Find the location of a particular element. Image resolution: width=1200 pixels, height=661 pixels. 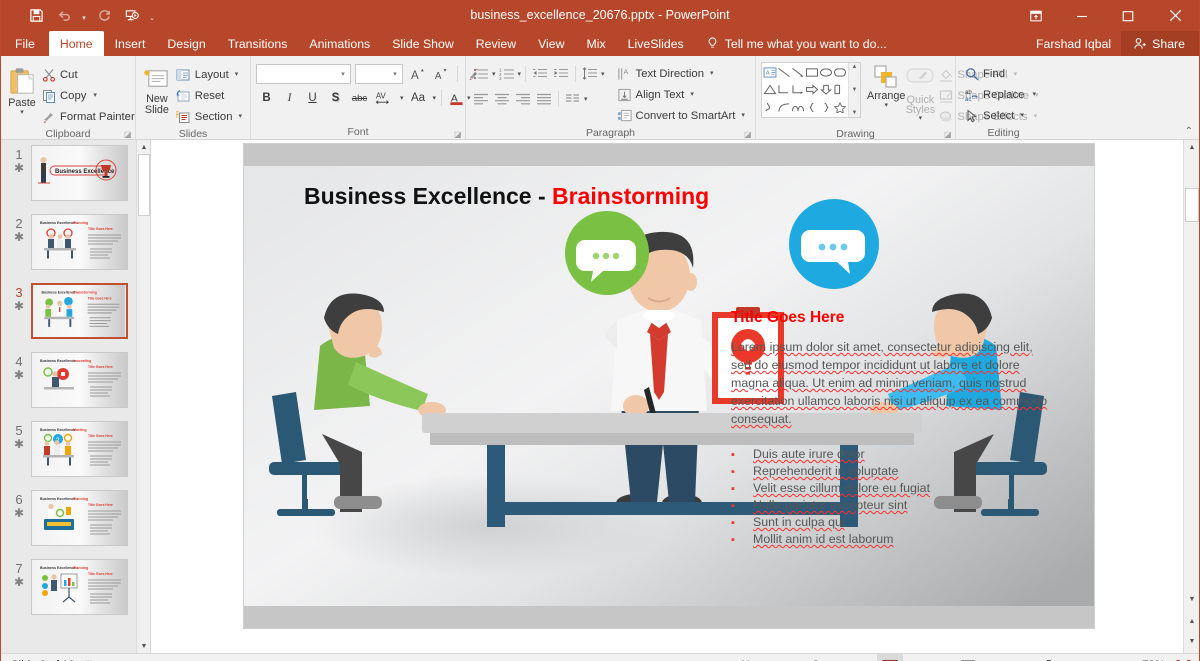

canvas-scroll-up-icon: ▲ is located at coordinates (1192, 147).